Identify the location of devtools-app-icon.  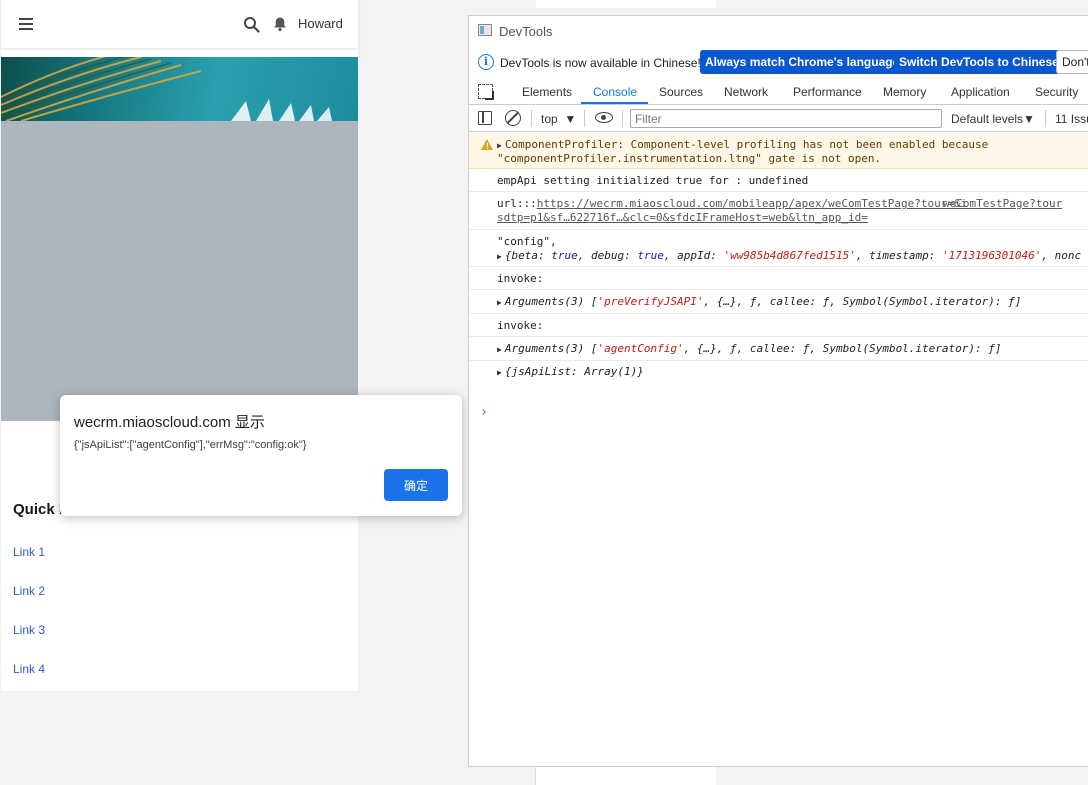
(485, 30).